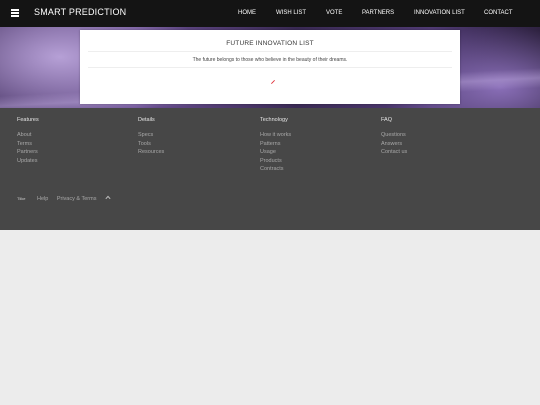 The image size is (540, 405). I want to click on footer-link-patterns: Patterns, so click(275, 144).